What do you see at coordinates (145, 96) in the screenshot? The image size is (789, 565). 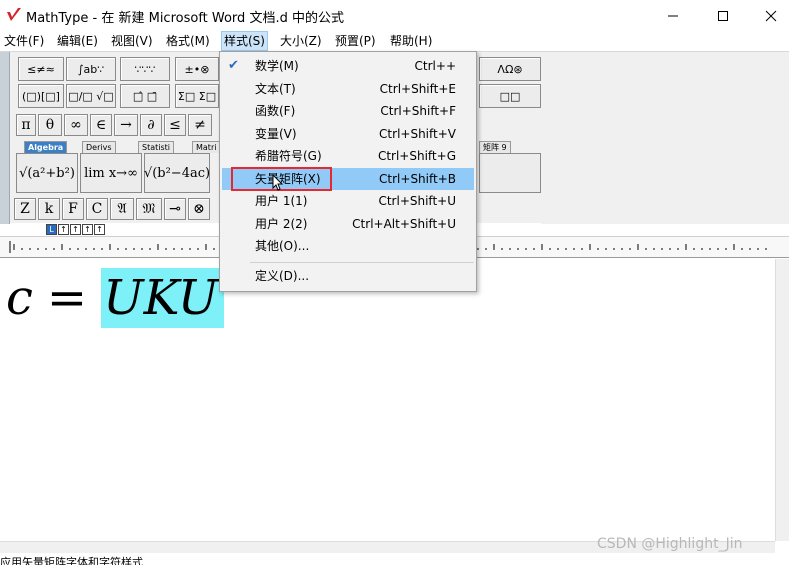 I see `overbars-palette-button: □̂ □̄` at bounding box center [145, 96].